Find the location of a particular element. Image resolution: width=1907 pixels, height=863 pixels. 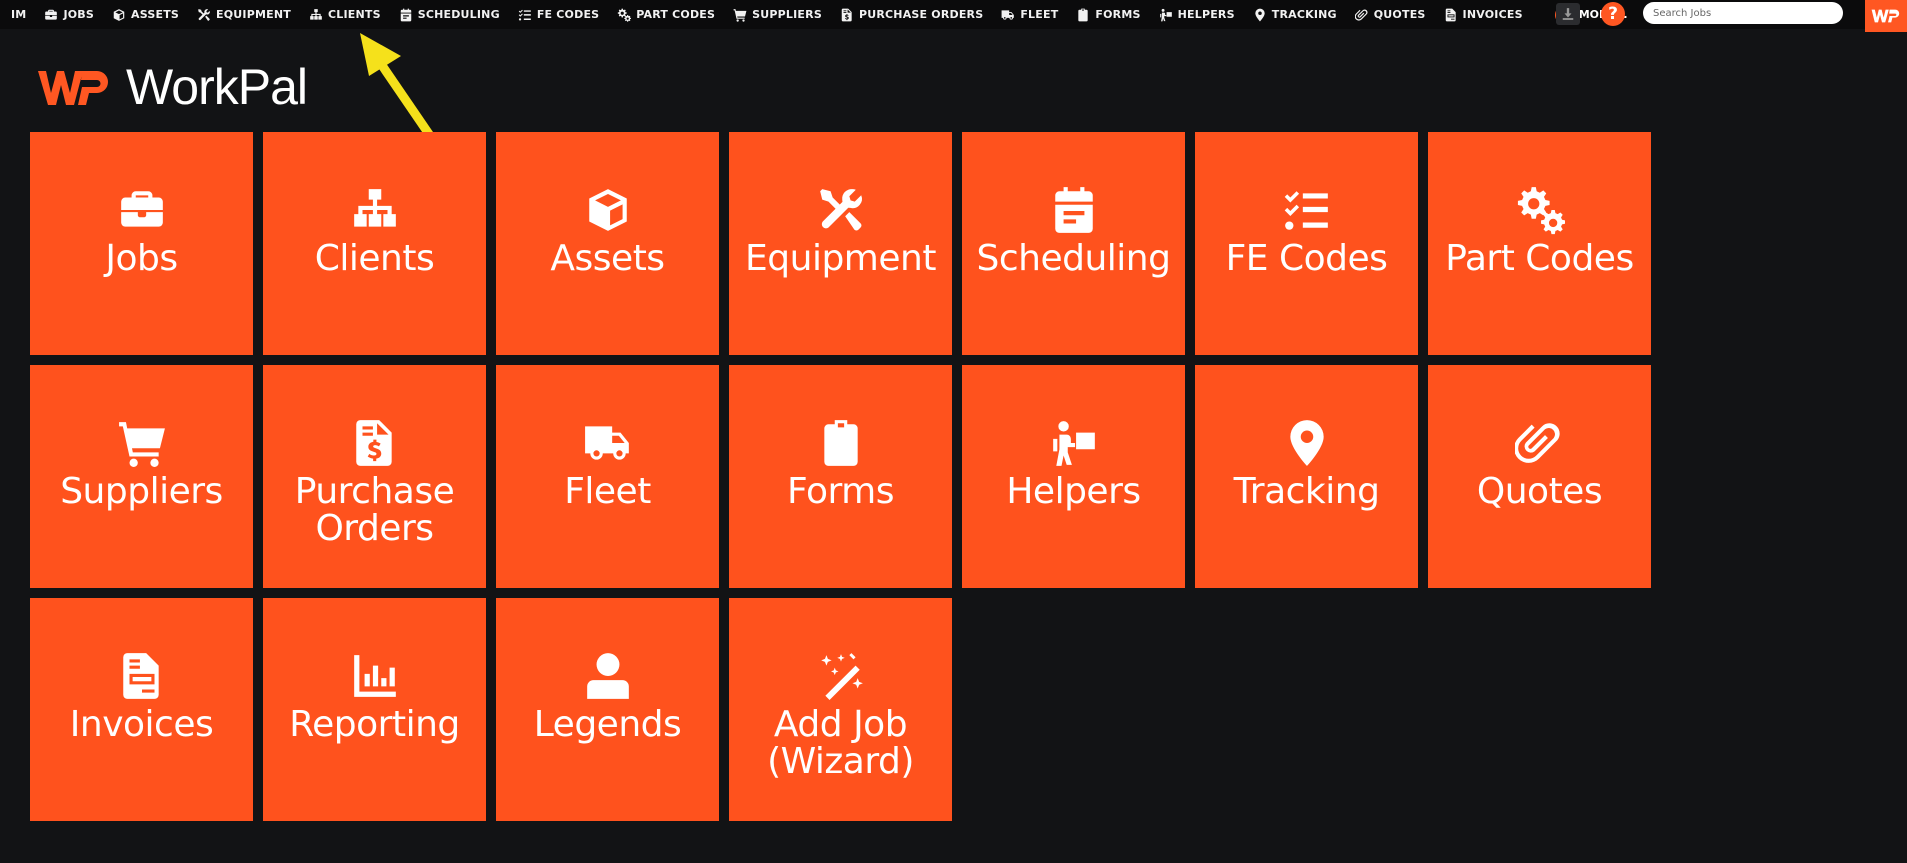

tile-invoices: Invoices is located at coordinates (141, 709).